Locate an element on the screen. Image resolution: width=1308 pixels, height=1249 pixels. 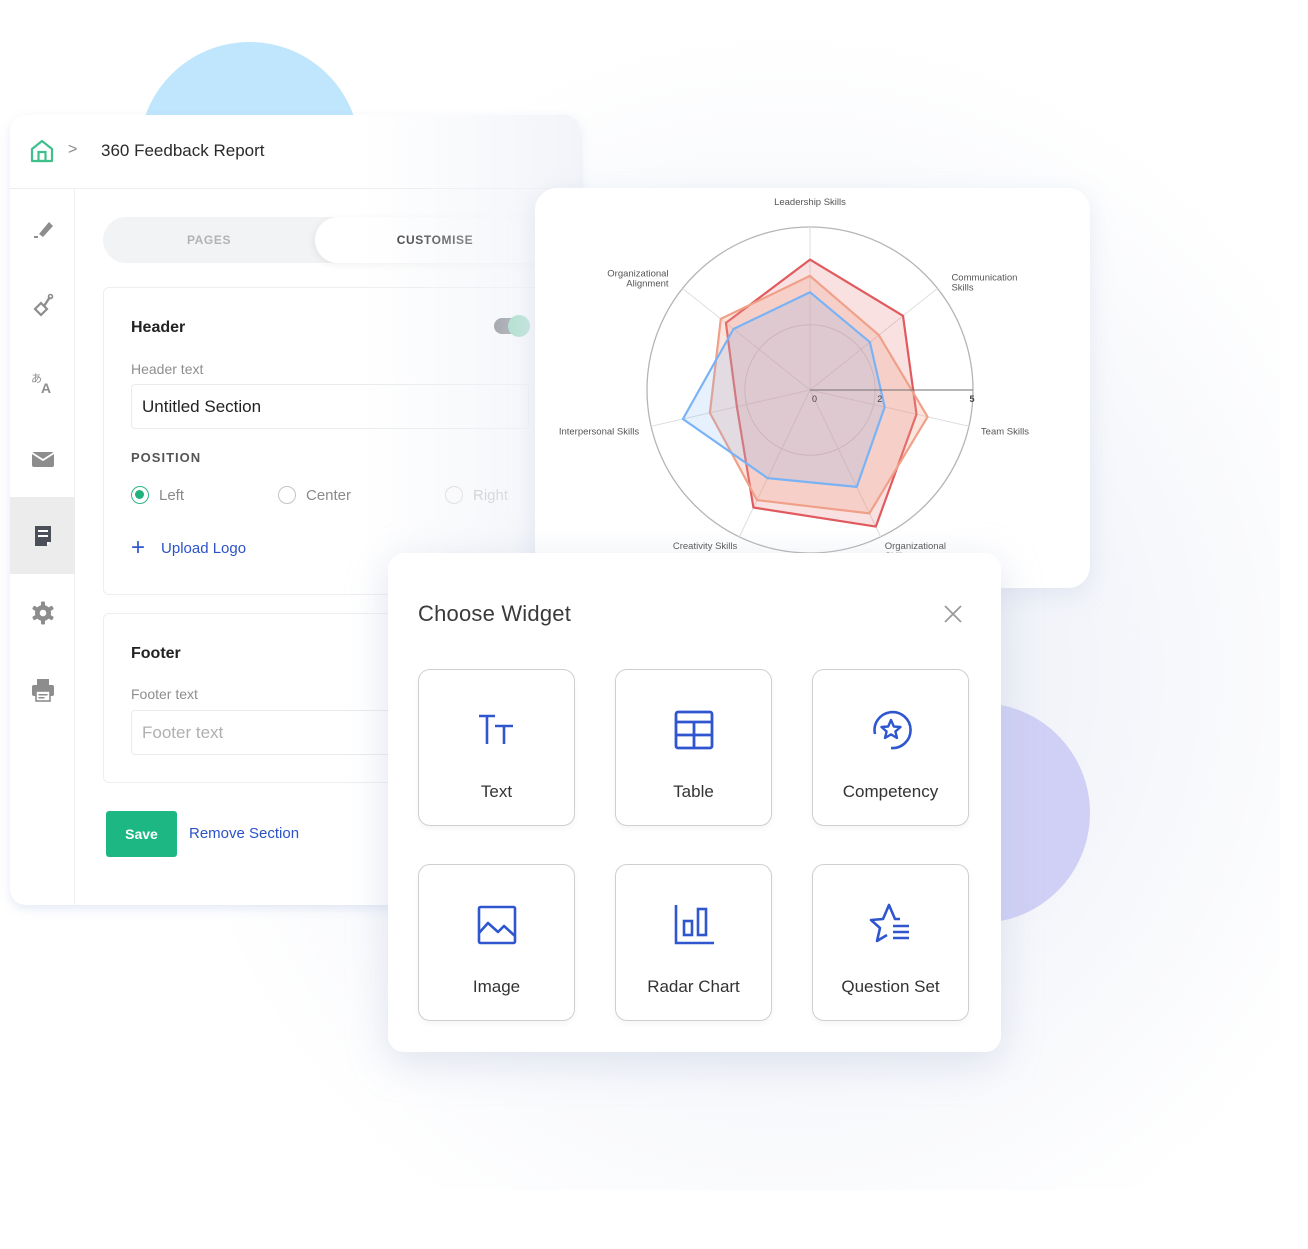
radar-axis-label-line: Alignment is located at coordinates (647, 283).